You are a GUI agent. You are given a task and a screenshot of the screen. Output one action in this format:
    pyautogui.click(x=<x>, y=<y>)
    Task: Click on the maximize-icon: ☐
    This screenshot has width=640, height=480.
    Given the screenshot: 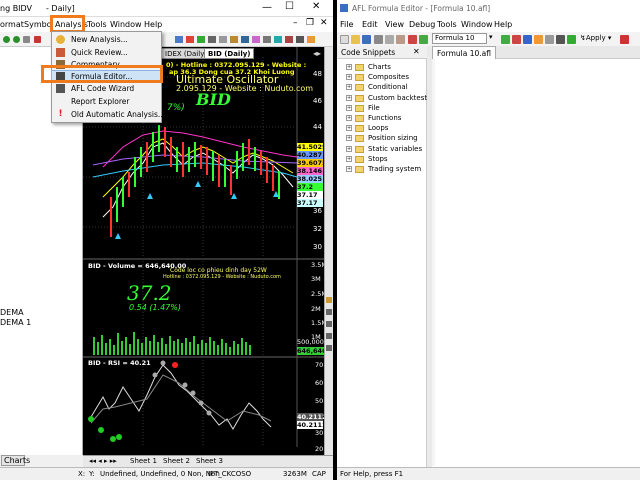 What is the action you would take?
    pyautogui.click(x=289, y=6)
    